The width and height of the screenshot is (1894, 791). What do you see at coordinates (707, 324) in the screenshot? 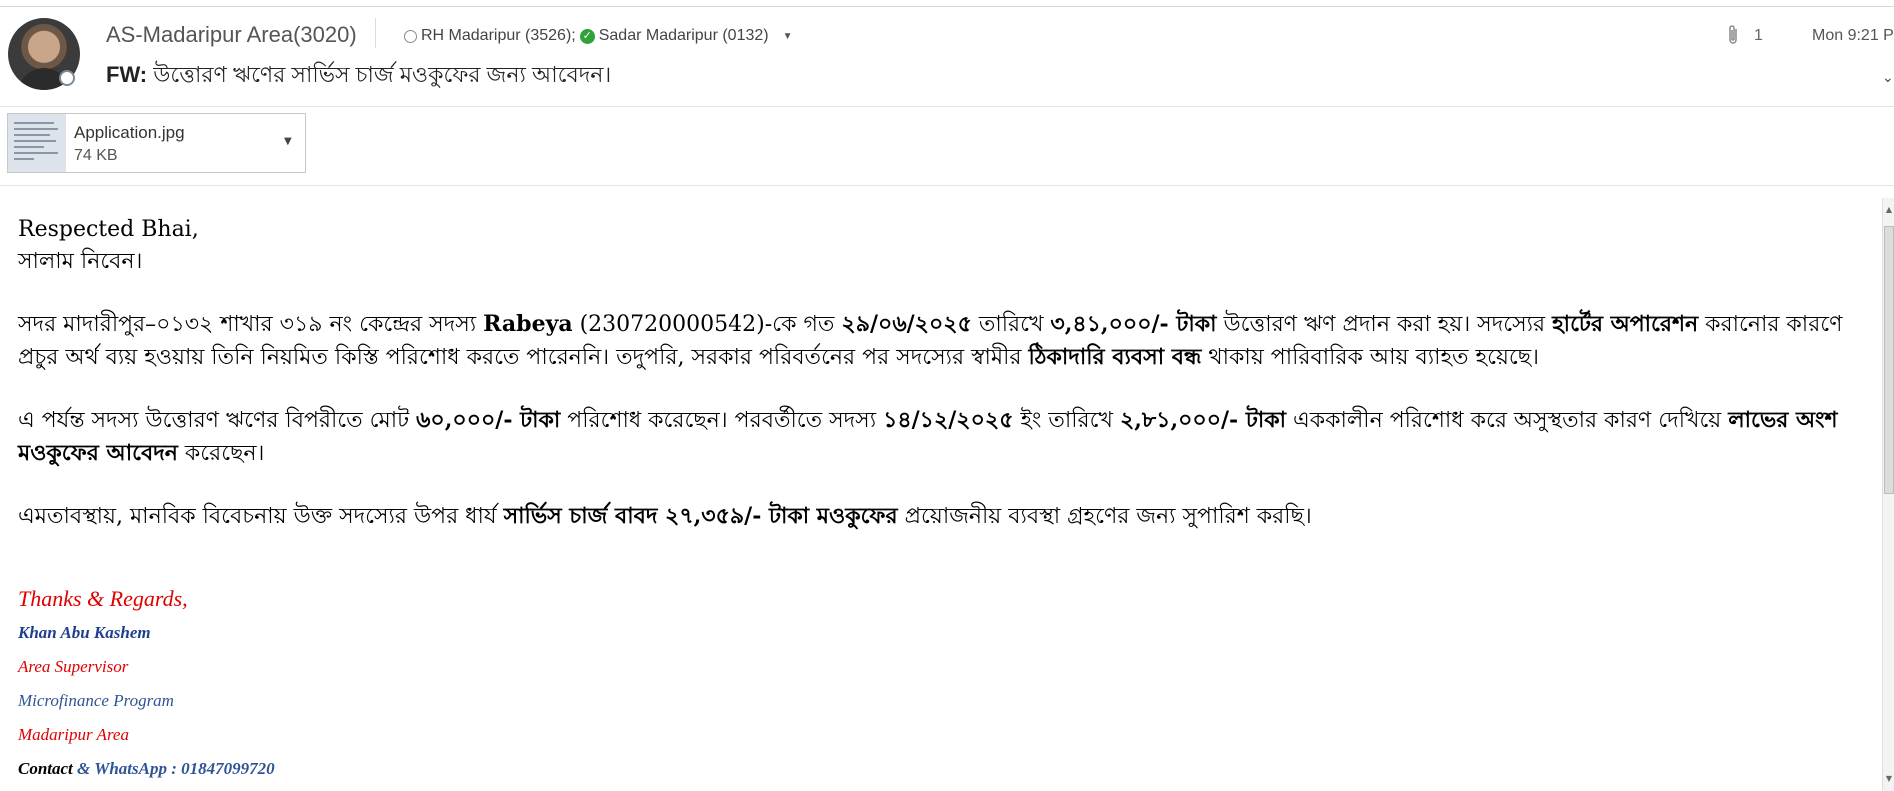
I see `p1-segment: (230720000542)-কে গত` at bounding box center [707, 324].